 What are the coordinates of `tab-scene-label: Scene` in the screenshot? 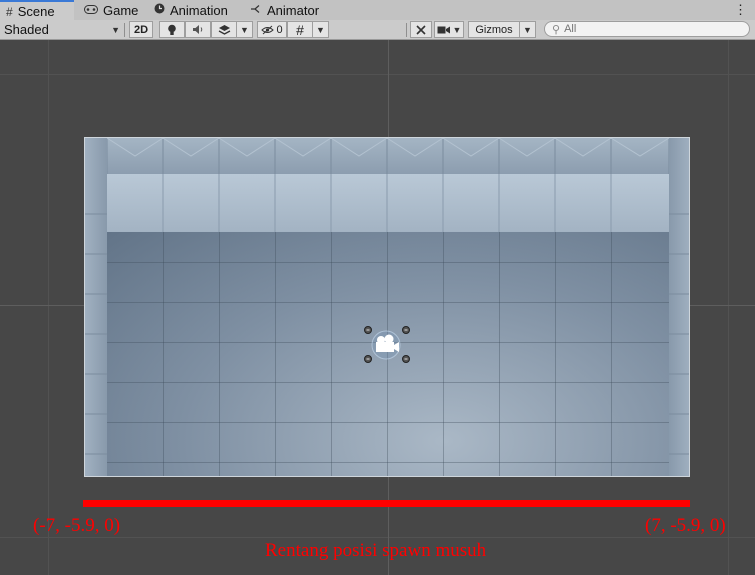 It's located at (36, 11).